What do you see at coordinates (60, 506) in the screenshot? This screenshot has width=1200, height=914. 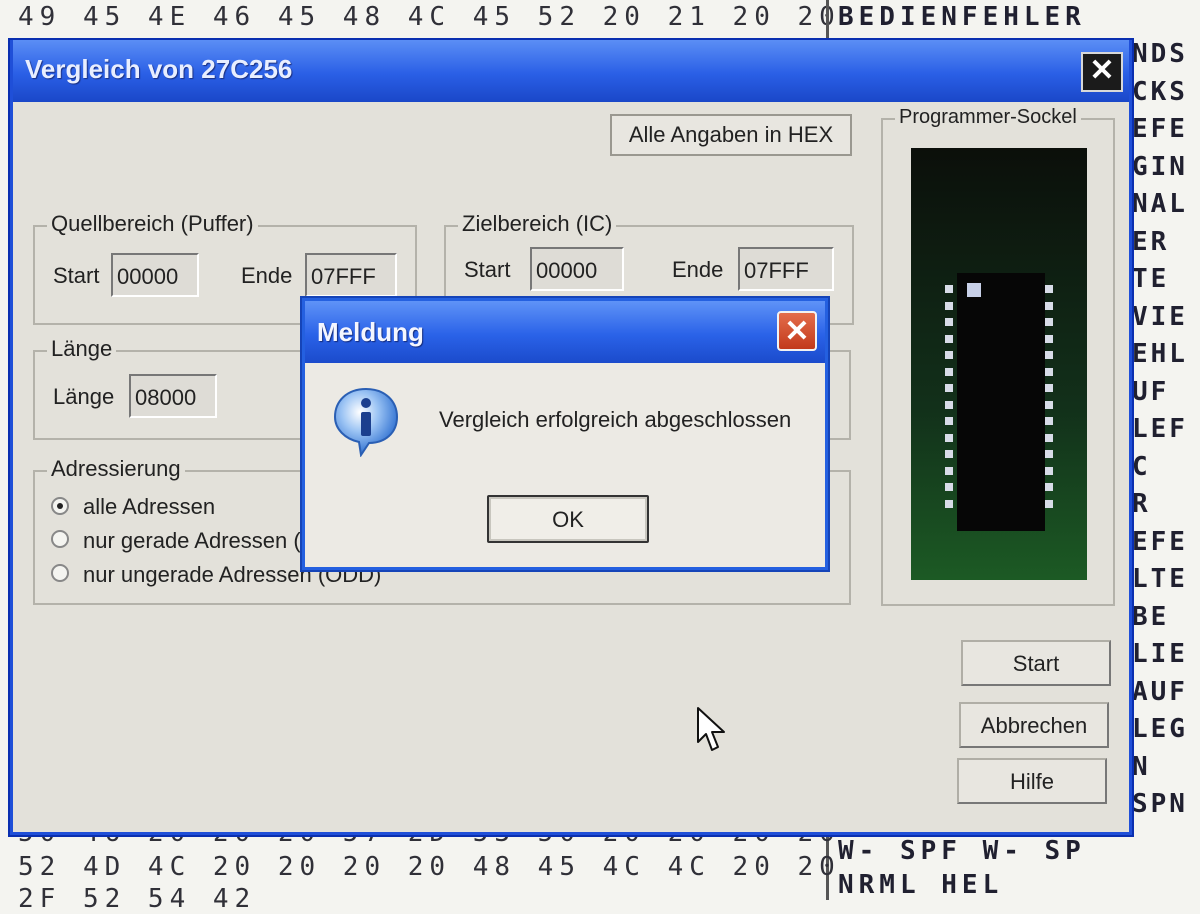 I see `radio-button-selected` at bounding box center [60, 506].